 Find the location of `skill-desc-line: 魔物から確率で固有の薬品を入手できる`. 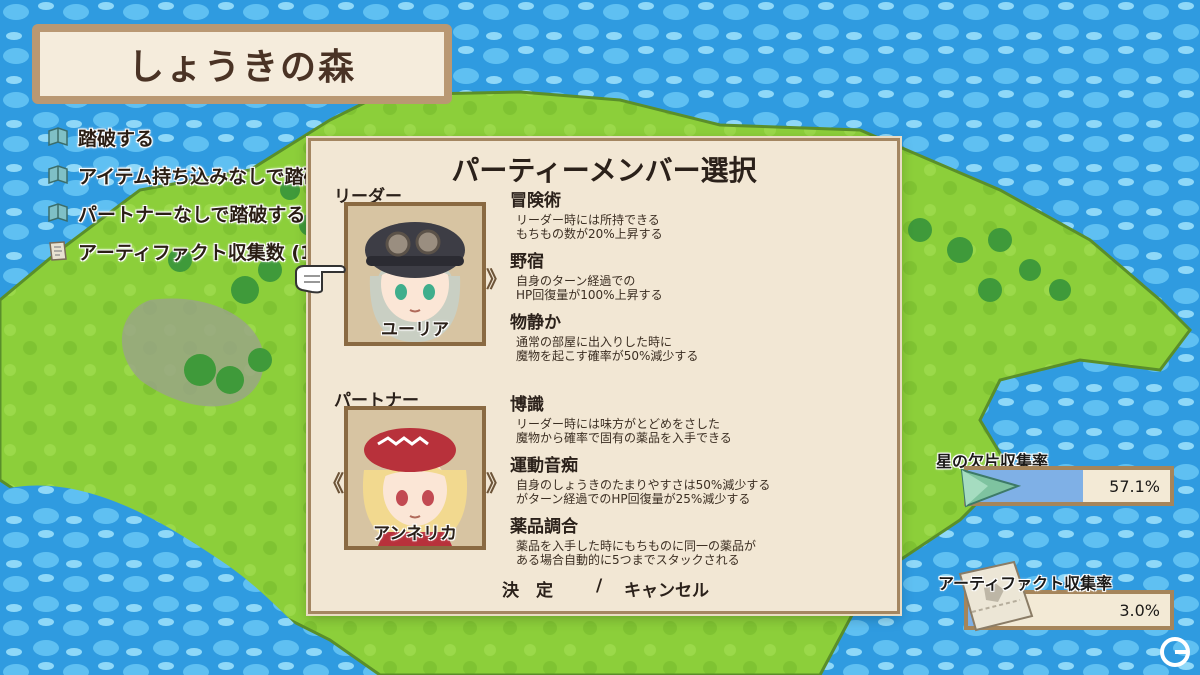

skill-desc-line: 魔物から確率で固有の薬品を入手できる is located at coordinates (624, 438).